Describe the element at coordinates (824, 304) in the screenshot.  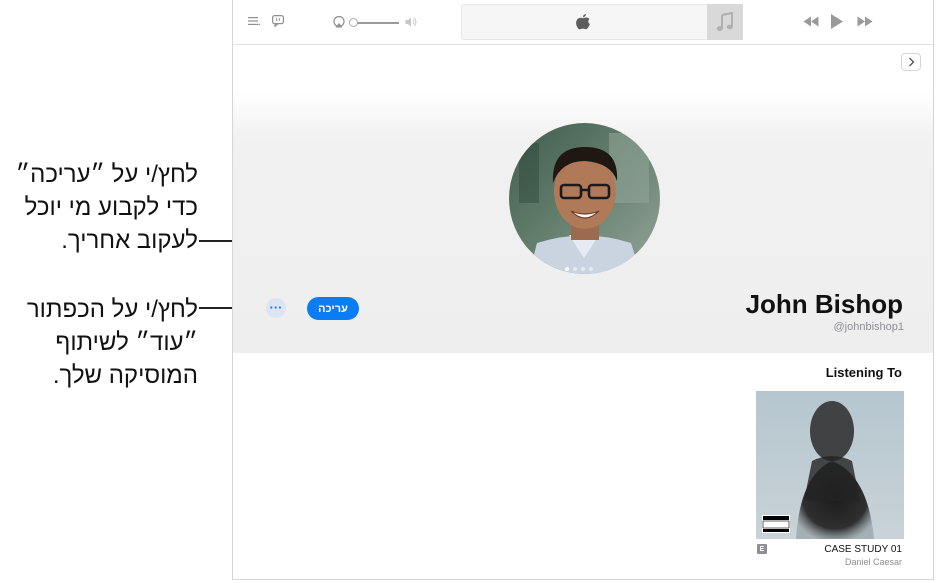
I see `profile-name: John Bishop` at that location.